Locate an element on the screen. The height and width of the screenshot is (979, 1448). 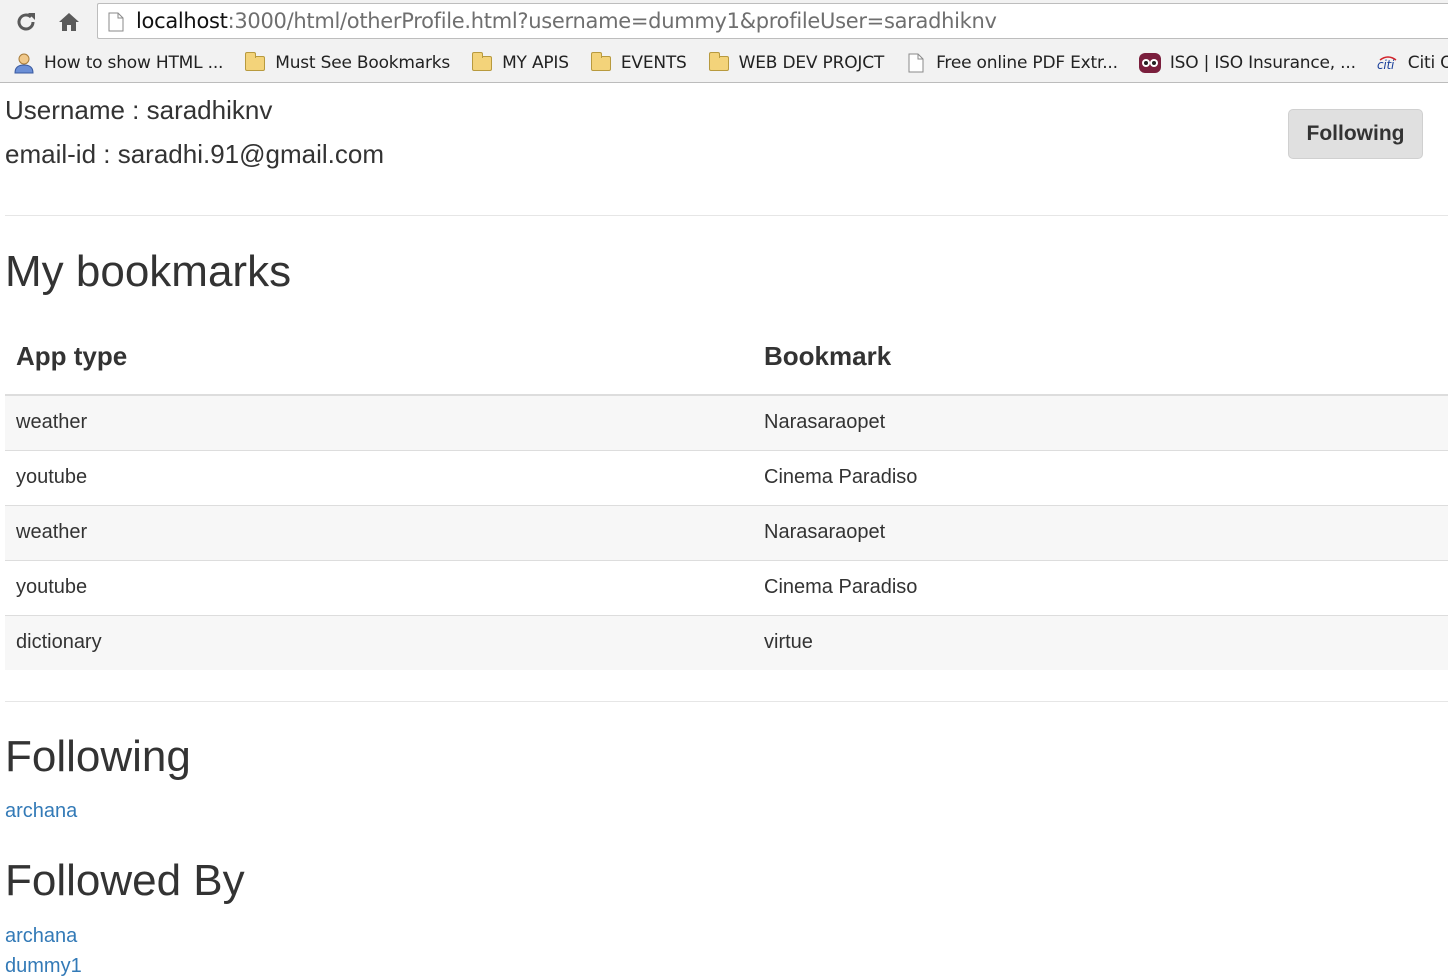
bookmark-folder: MY APIS is located at coordinates (519, 62).